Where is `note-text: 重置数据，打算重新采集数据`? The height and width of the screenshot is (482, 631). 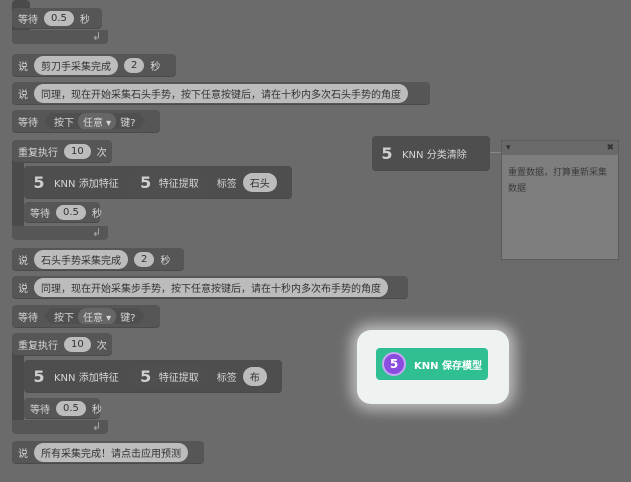
note-text: 重置数据，打算重新采集数据 is located at coordinates (560, 181).